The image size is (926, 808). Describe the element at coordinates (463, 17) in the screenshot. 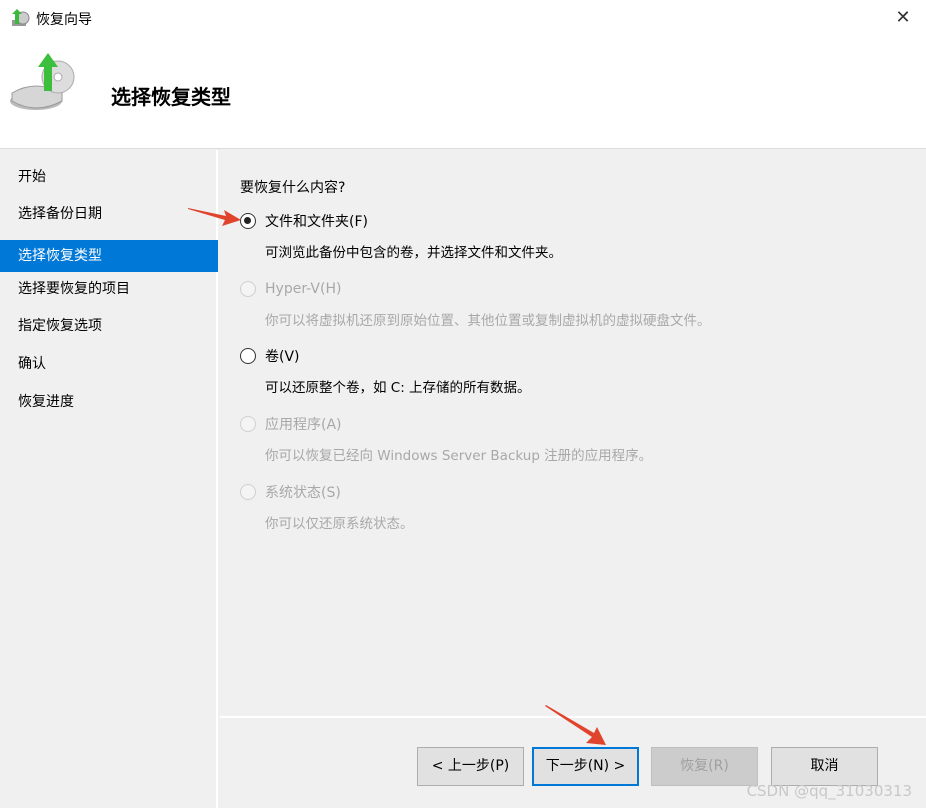

I see `title-bar: 恢复向导 ✕` at that location.